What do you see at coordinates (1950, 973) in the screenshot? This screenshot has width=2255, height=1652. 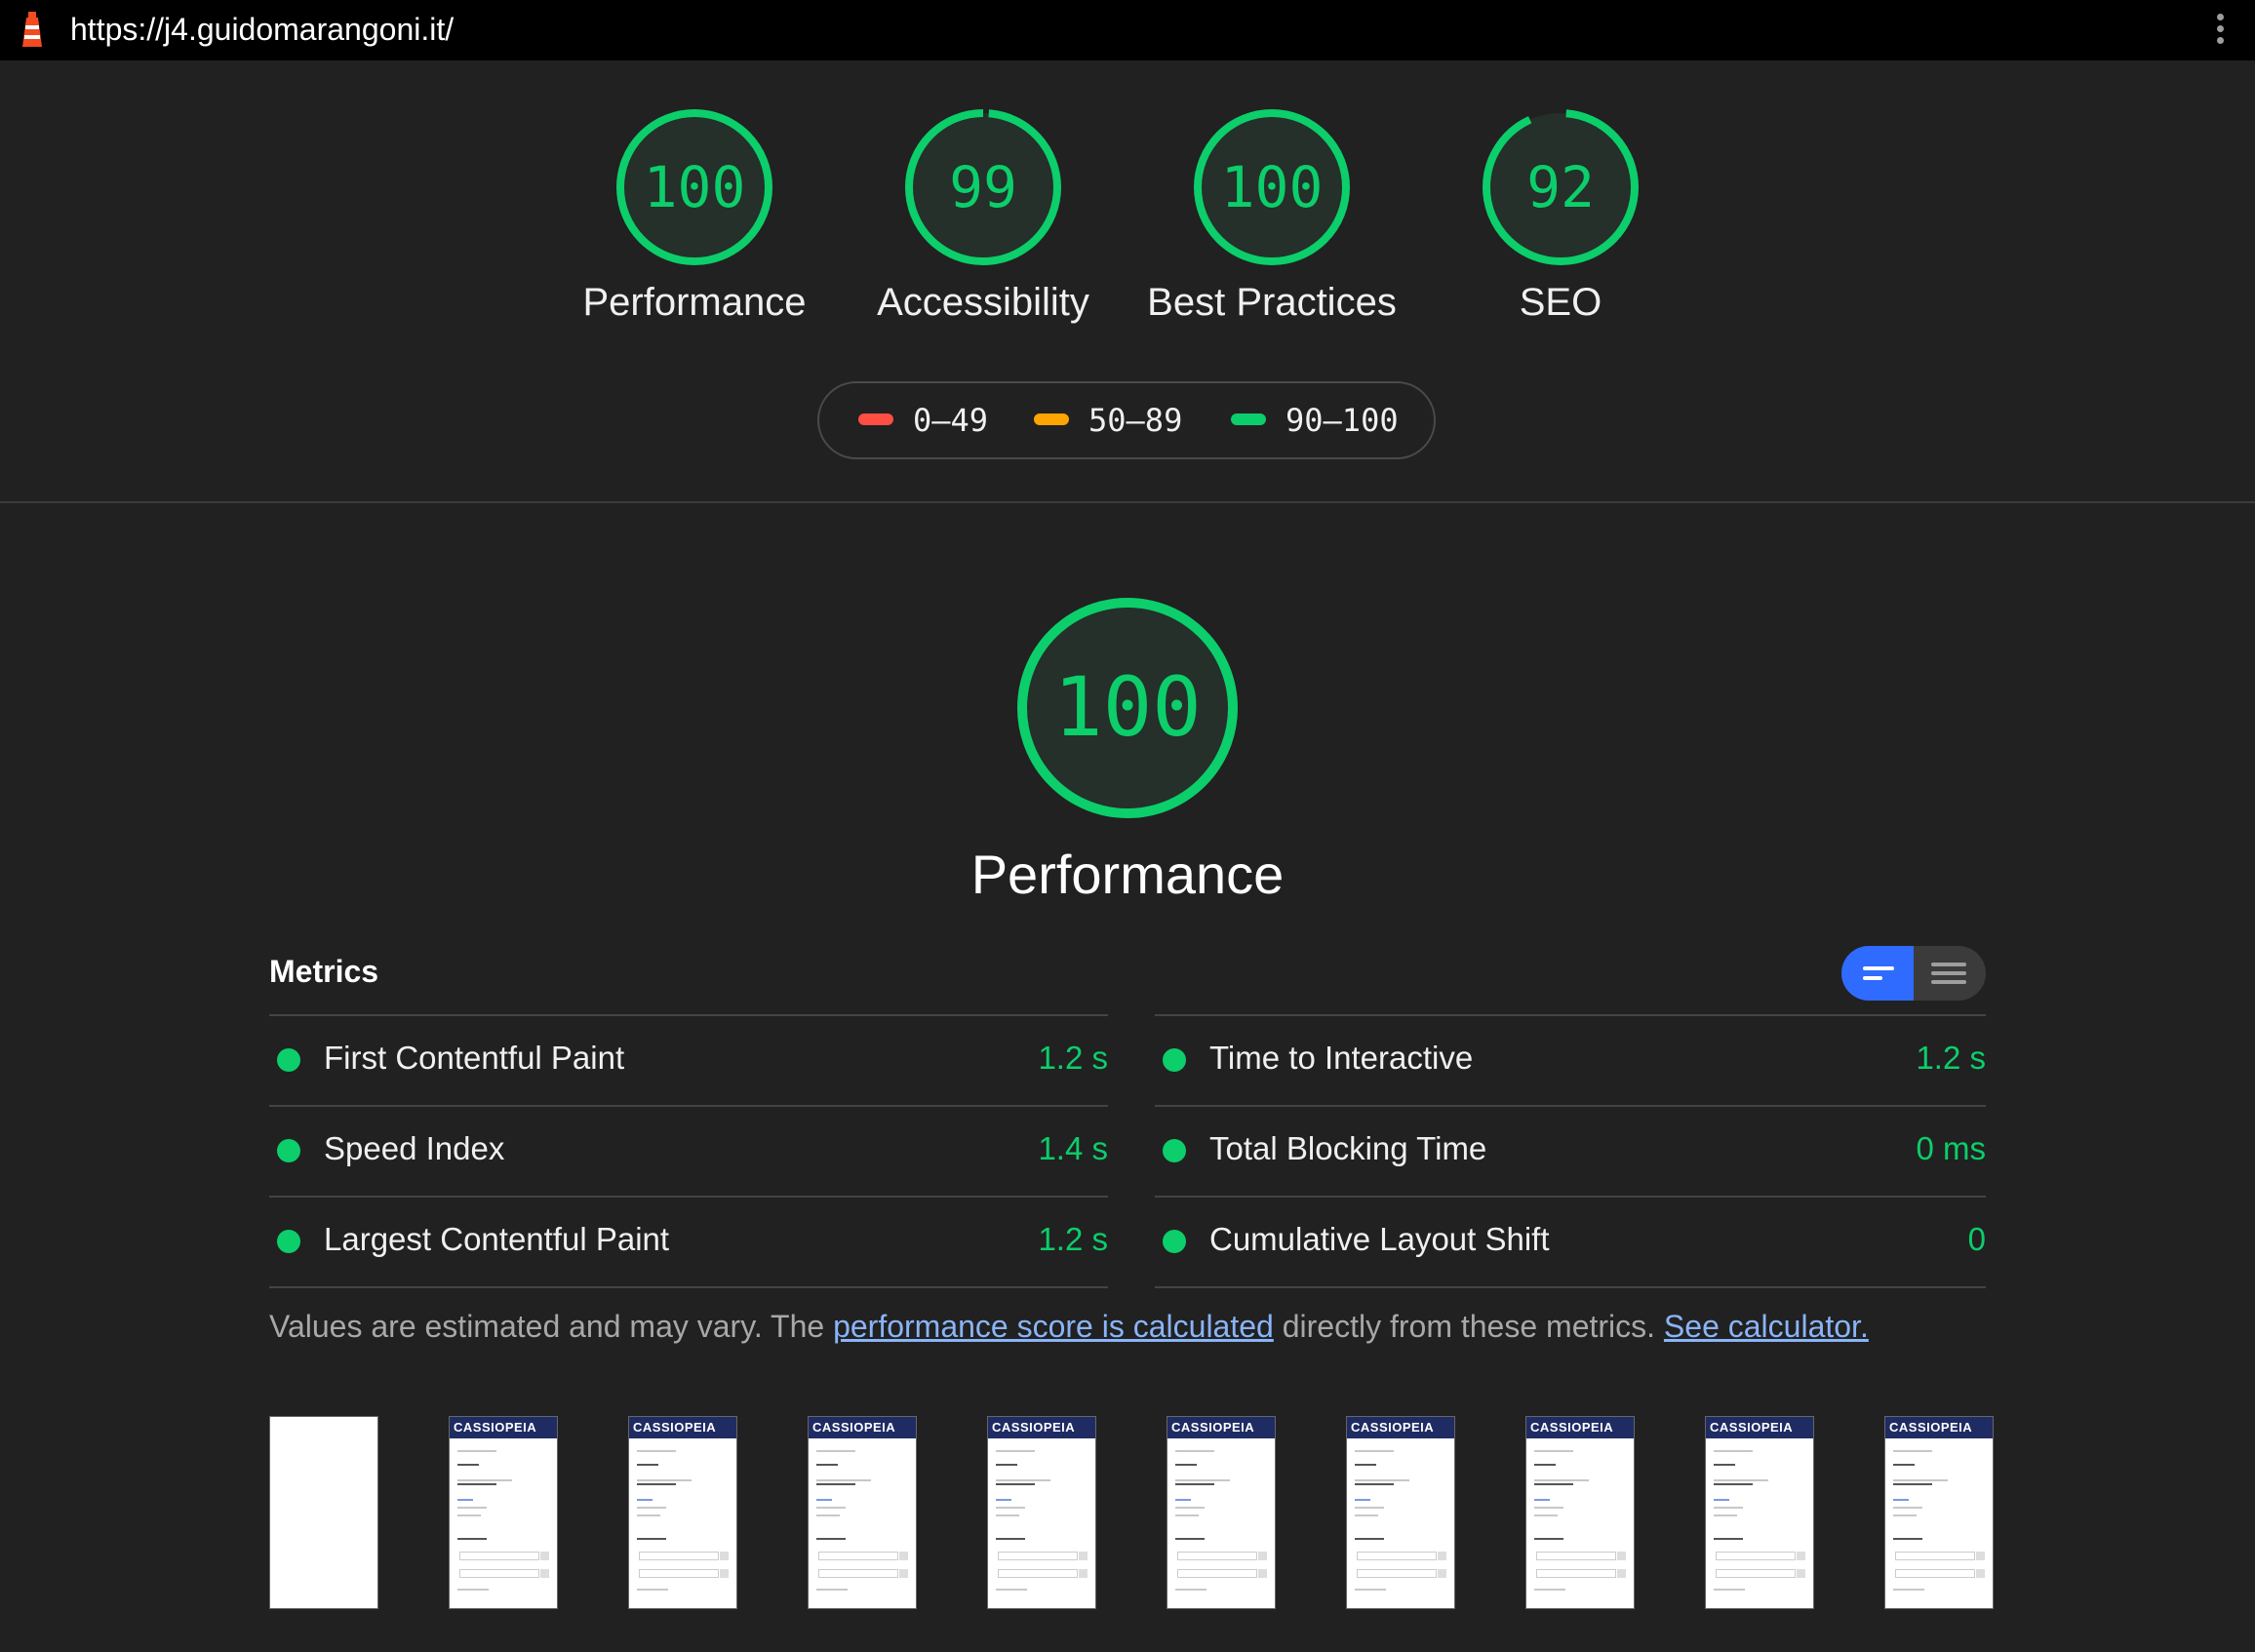 I see `expanded-view-icon` at bounding box center [1950, 973].